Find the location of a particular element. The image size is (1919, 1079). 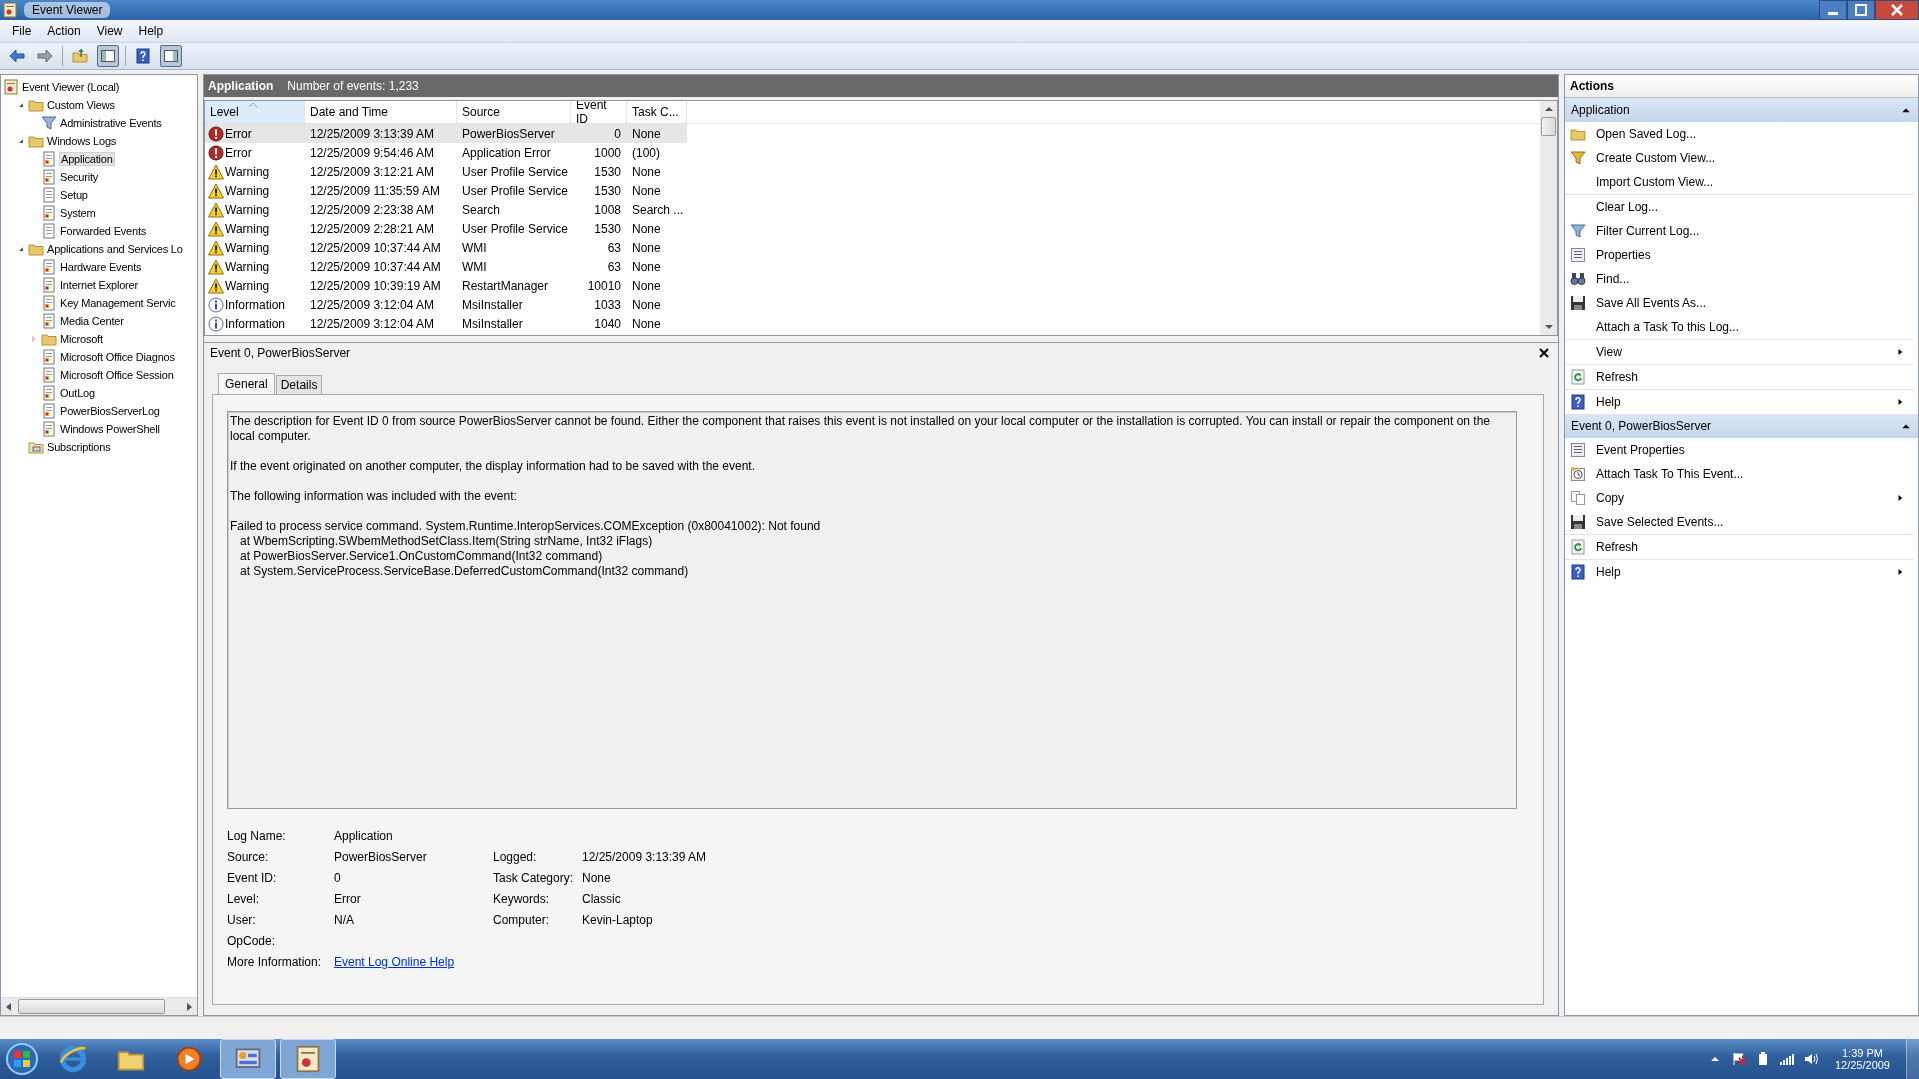

tree-item: Windows Logs is located at coordinates (82, 141).